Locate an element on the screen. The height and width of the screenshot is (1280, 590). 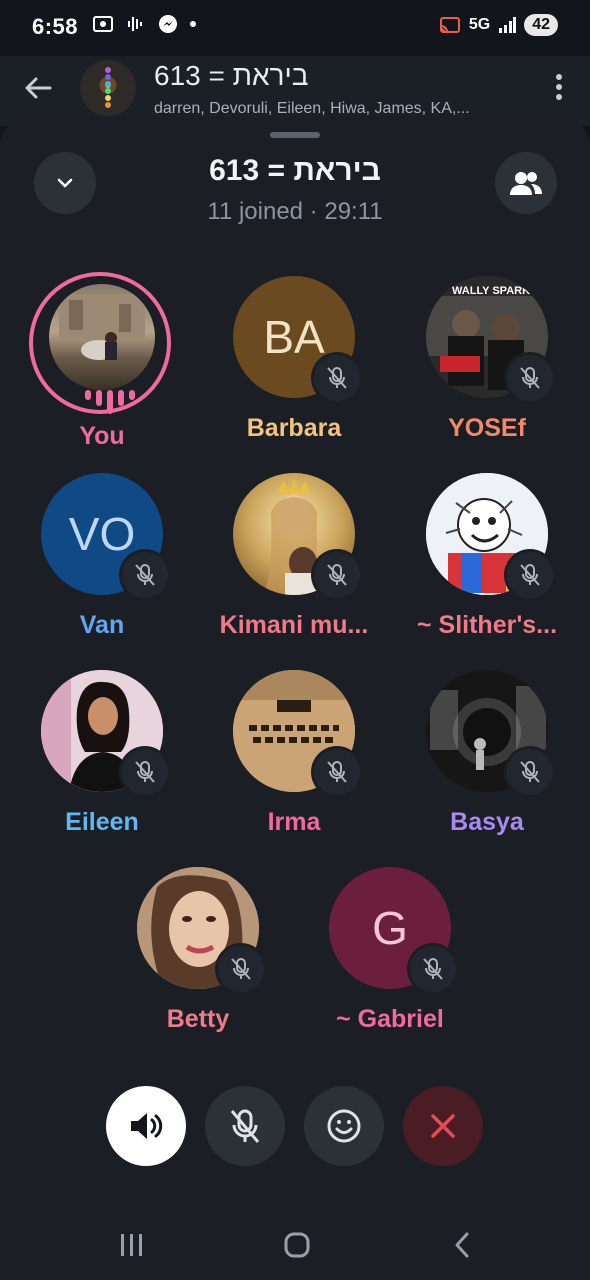
svg-text: WALLY SPARKS is located at coordinates (494, 291).